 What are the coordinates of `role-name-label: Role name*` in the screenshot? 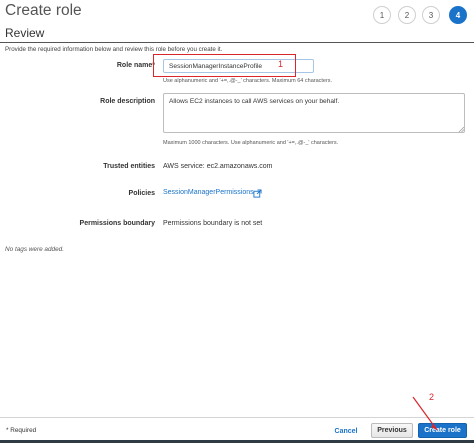 It's located at (135, 65).